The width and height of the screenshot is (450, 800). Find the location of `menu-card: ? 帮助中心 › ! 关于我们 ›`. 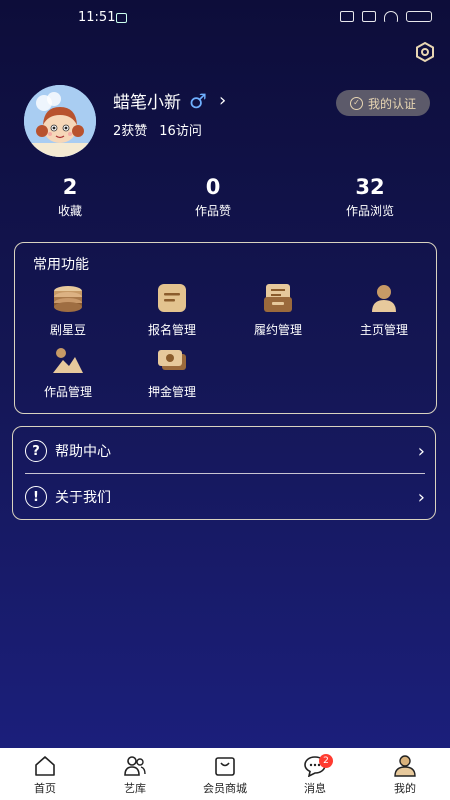

menu-card: ? 帮助中心 › ! 关于我们 › is located at coordinates (224, 473).